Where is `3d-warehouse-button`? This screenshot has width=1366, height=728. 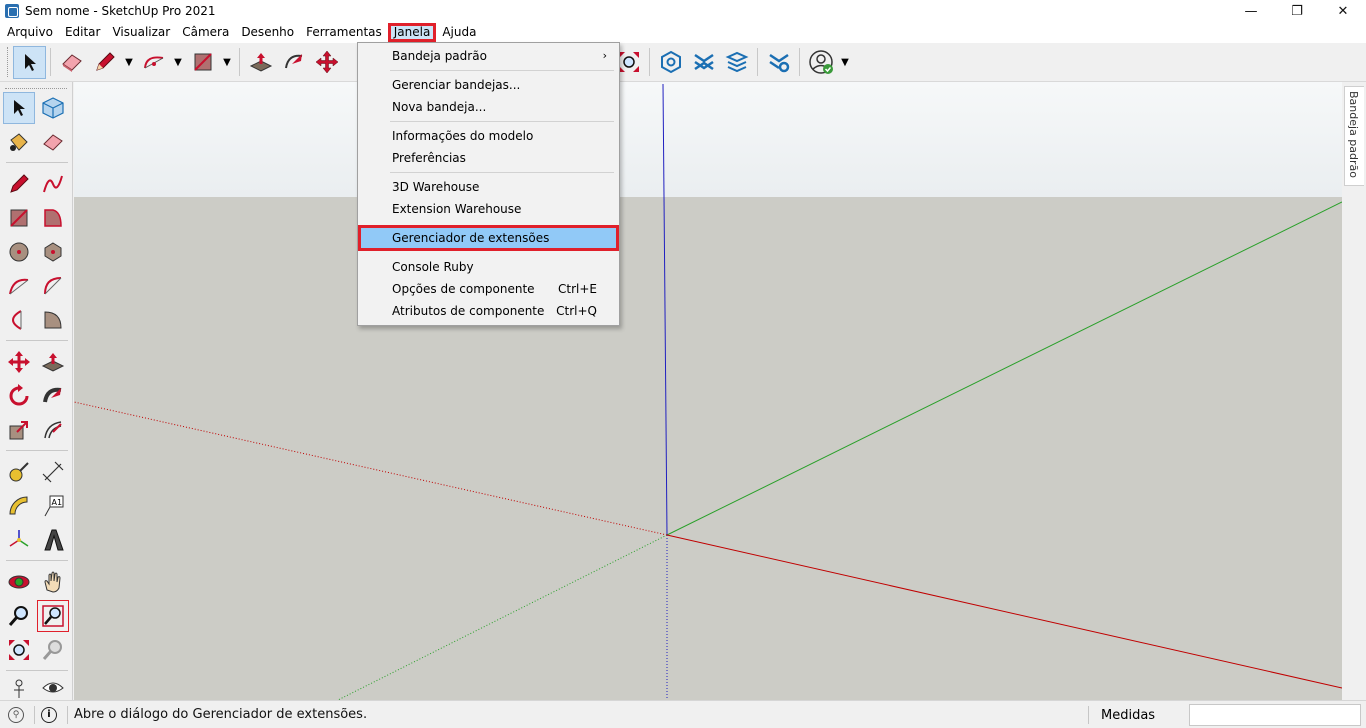 3d-warehouse-button is located at coordinates (703, 62).